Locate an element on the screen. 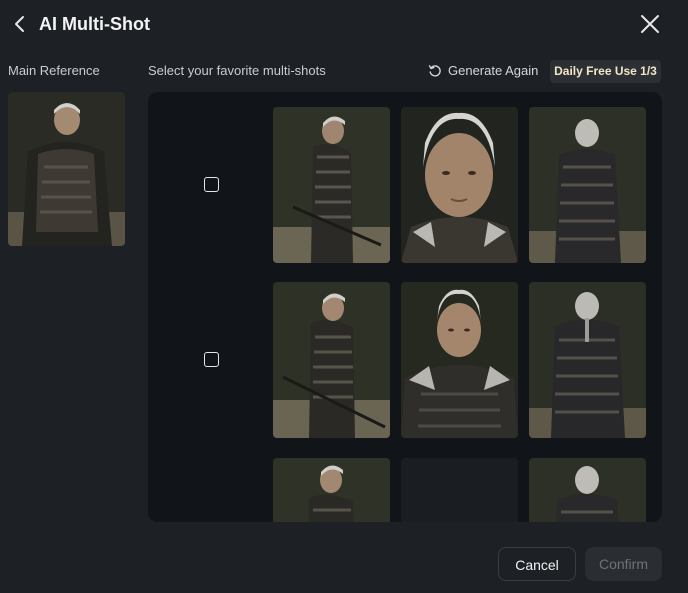  dialog-header: AI Multi-Shot is located at coordinates (344, 24).